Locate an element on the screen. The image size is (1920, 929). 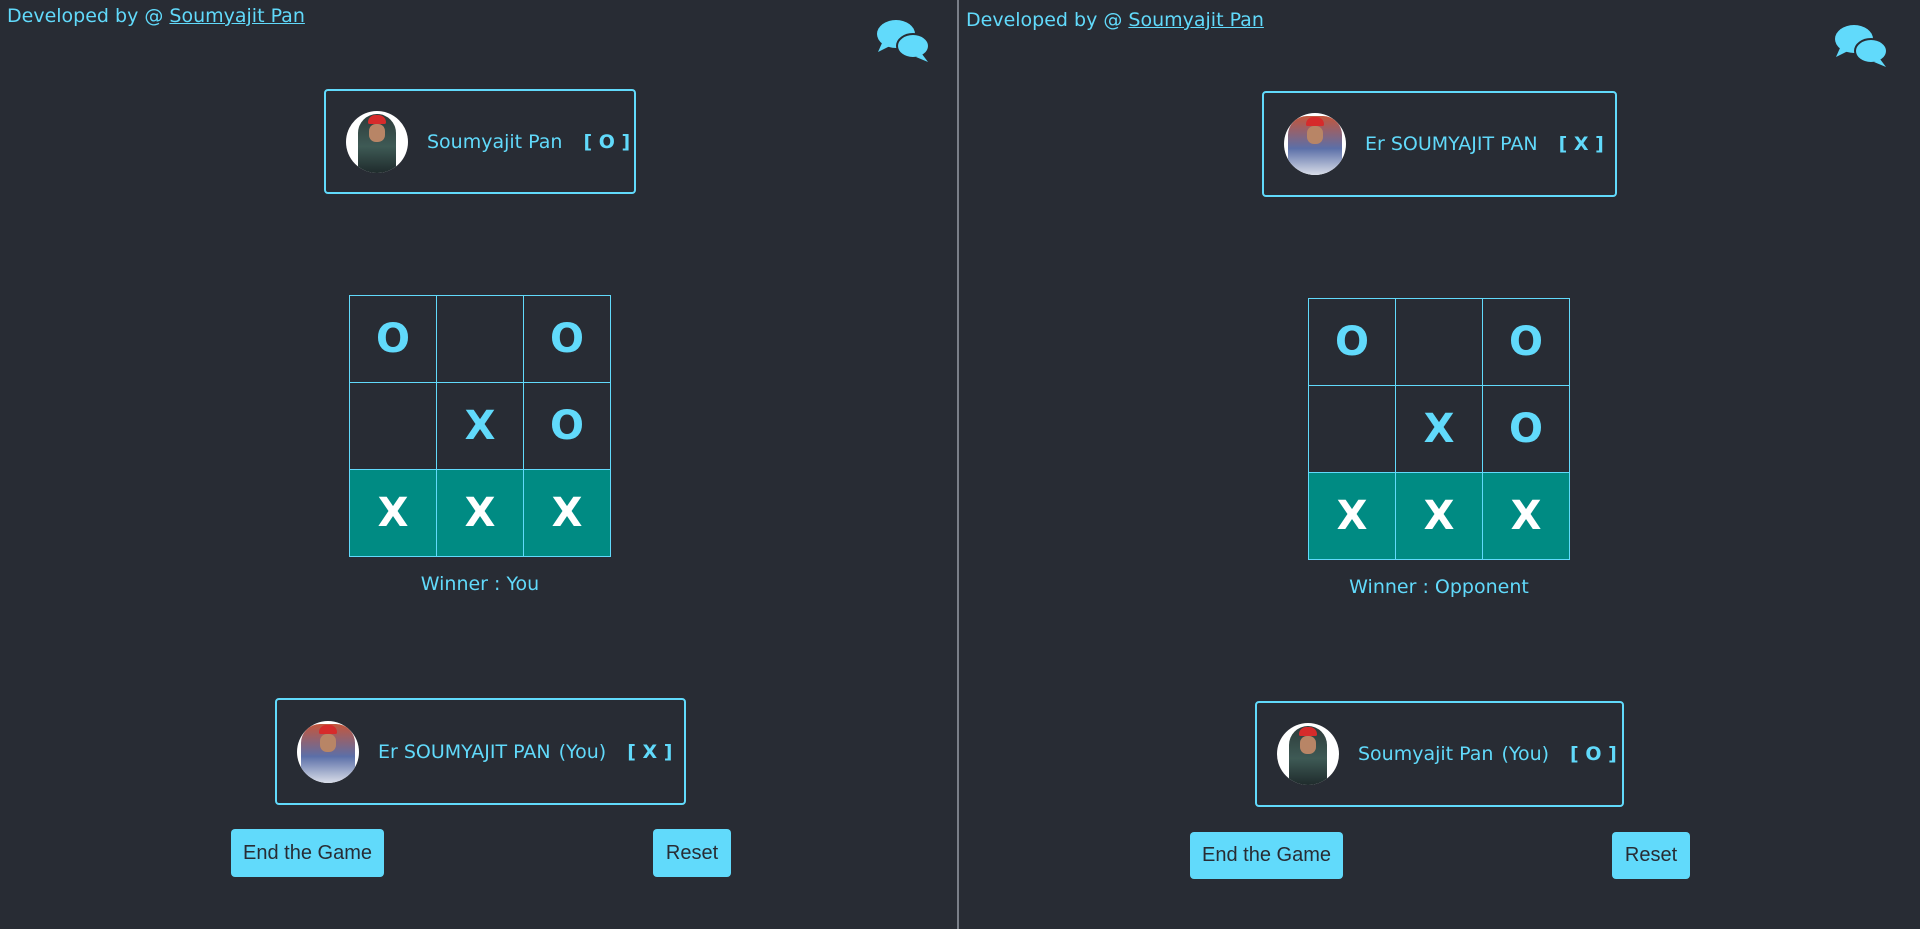
opponent-card: Soumyajit Pan [ O ] is located at coordinates (480, 141).